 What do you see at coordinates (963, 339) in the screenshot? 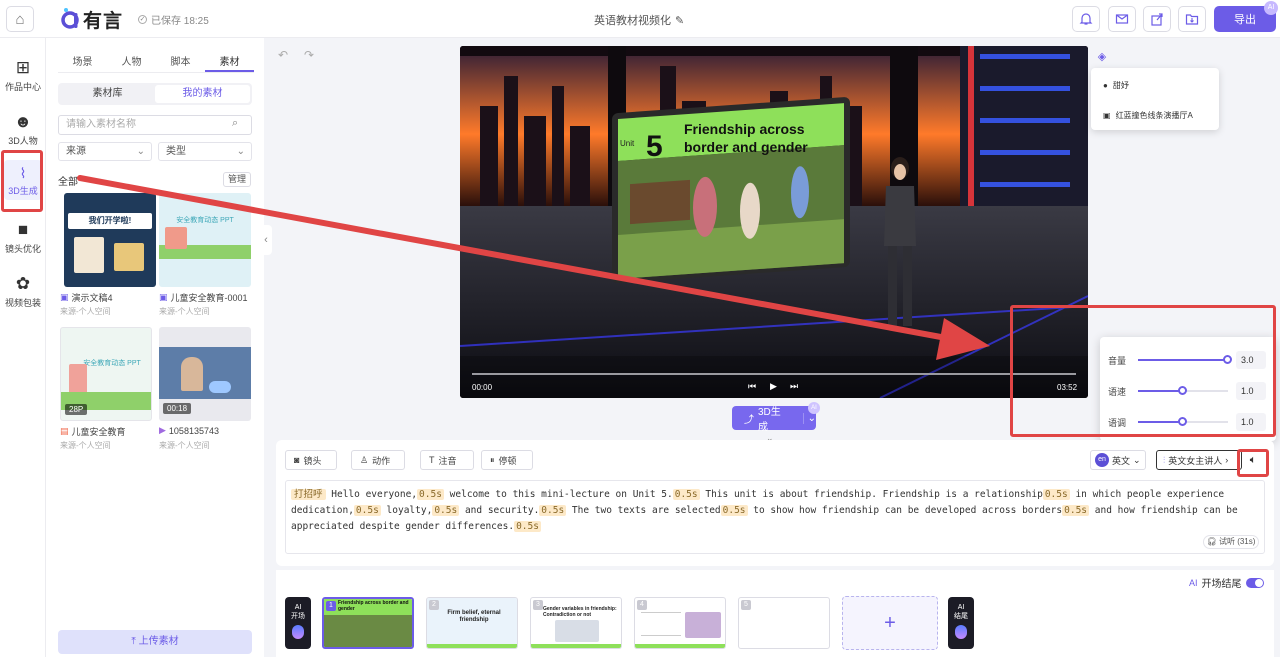
I see `annotation-arrow-head` at bounding box center [963, 339].